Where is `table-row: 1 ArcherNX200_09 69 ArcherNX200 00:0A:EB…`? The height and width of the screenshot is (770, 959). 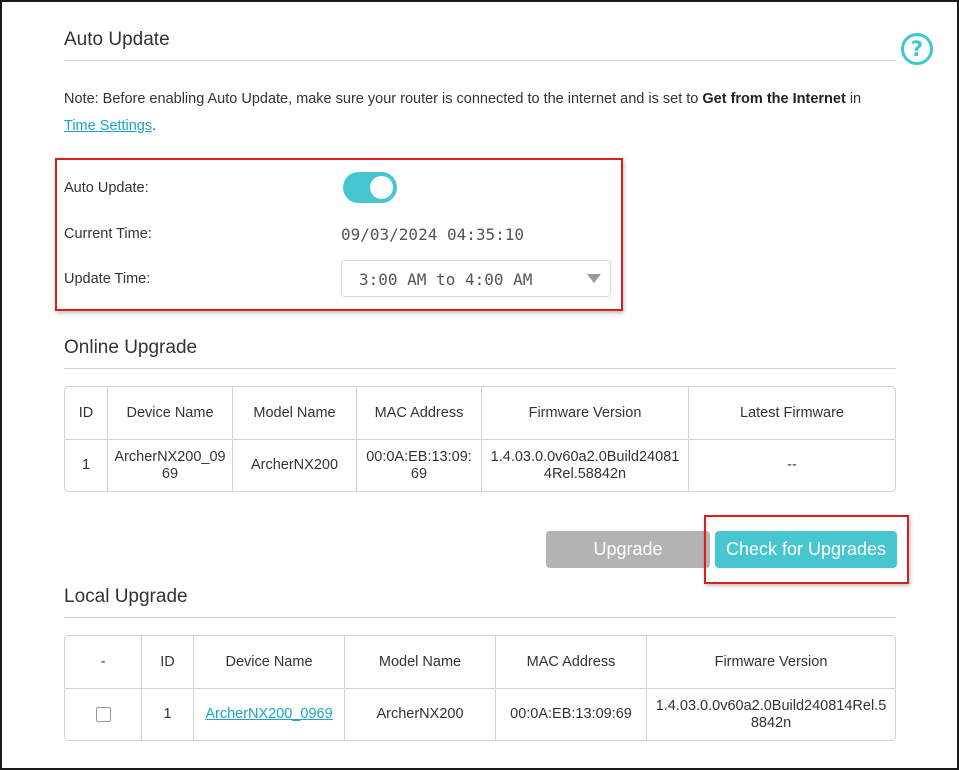
table-row: 1 ArcherNX200_09 69 ArcherNX200 00:0A:EB… is located at coordinates (480, 465).